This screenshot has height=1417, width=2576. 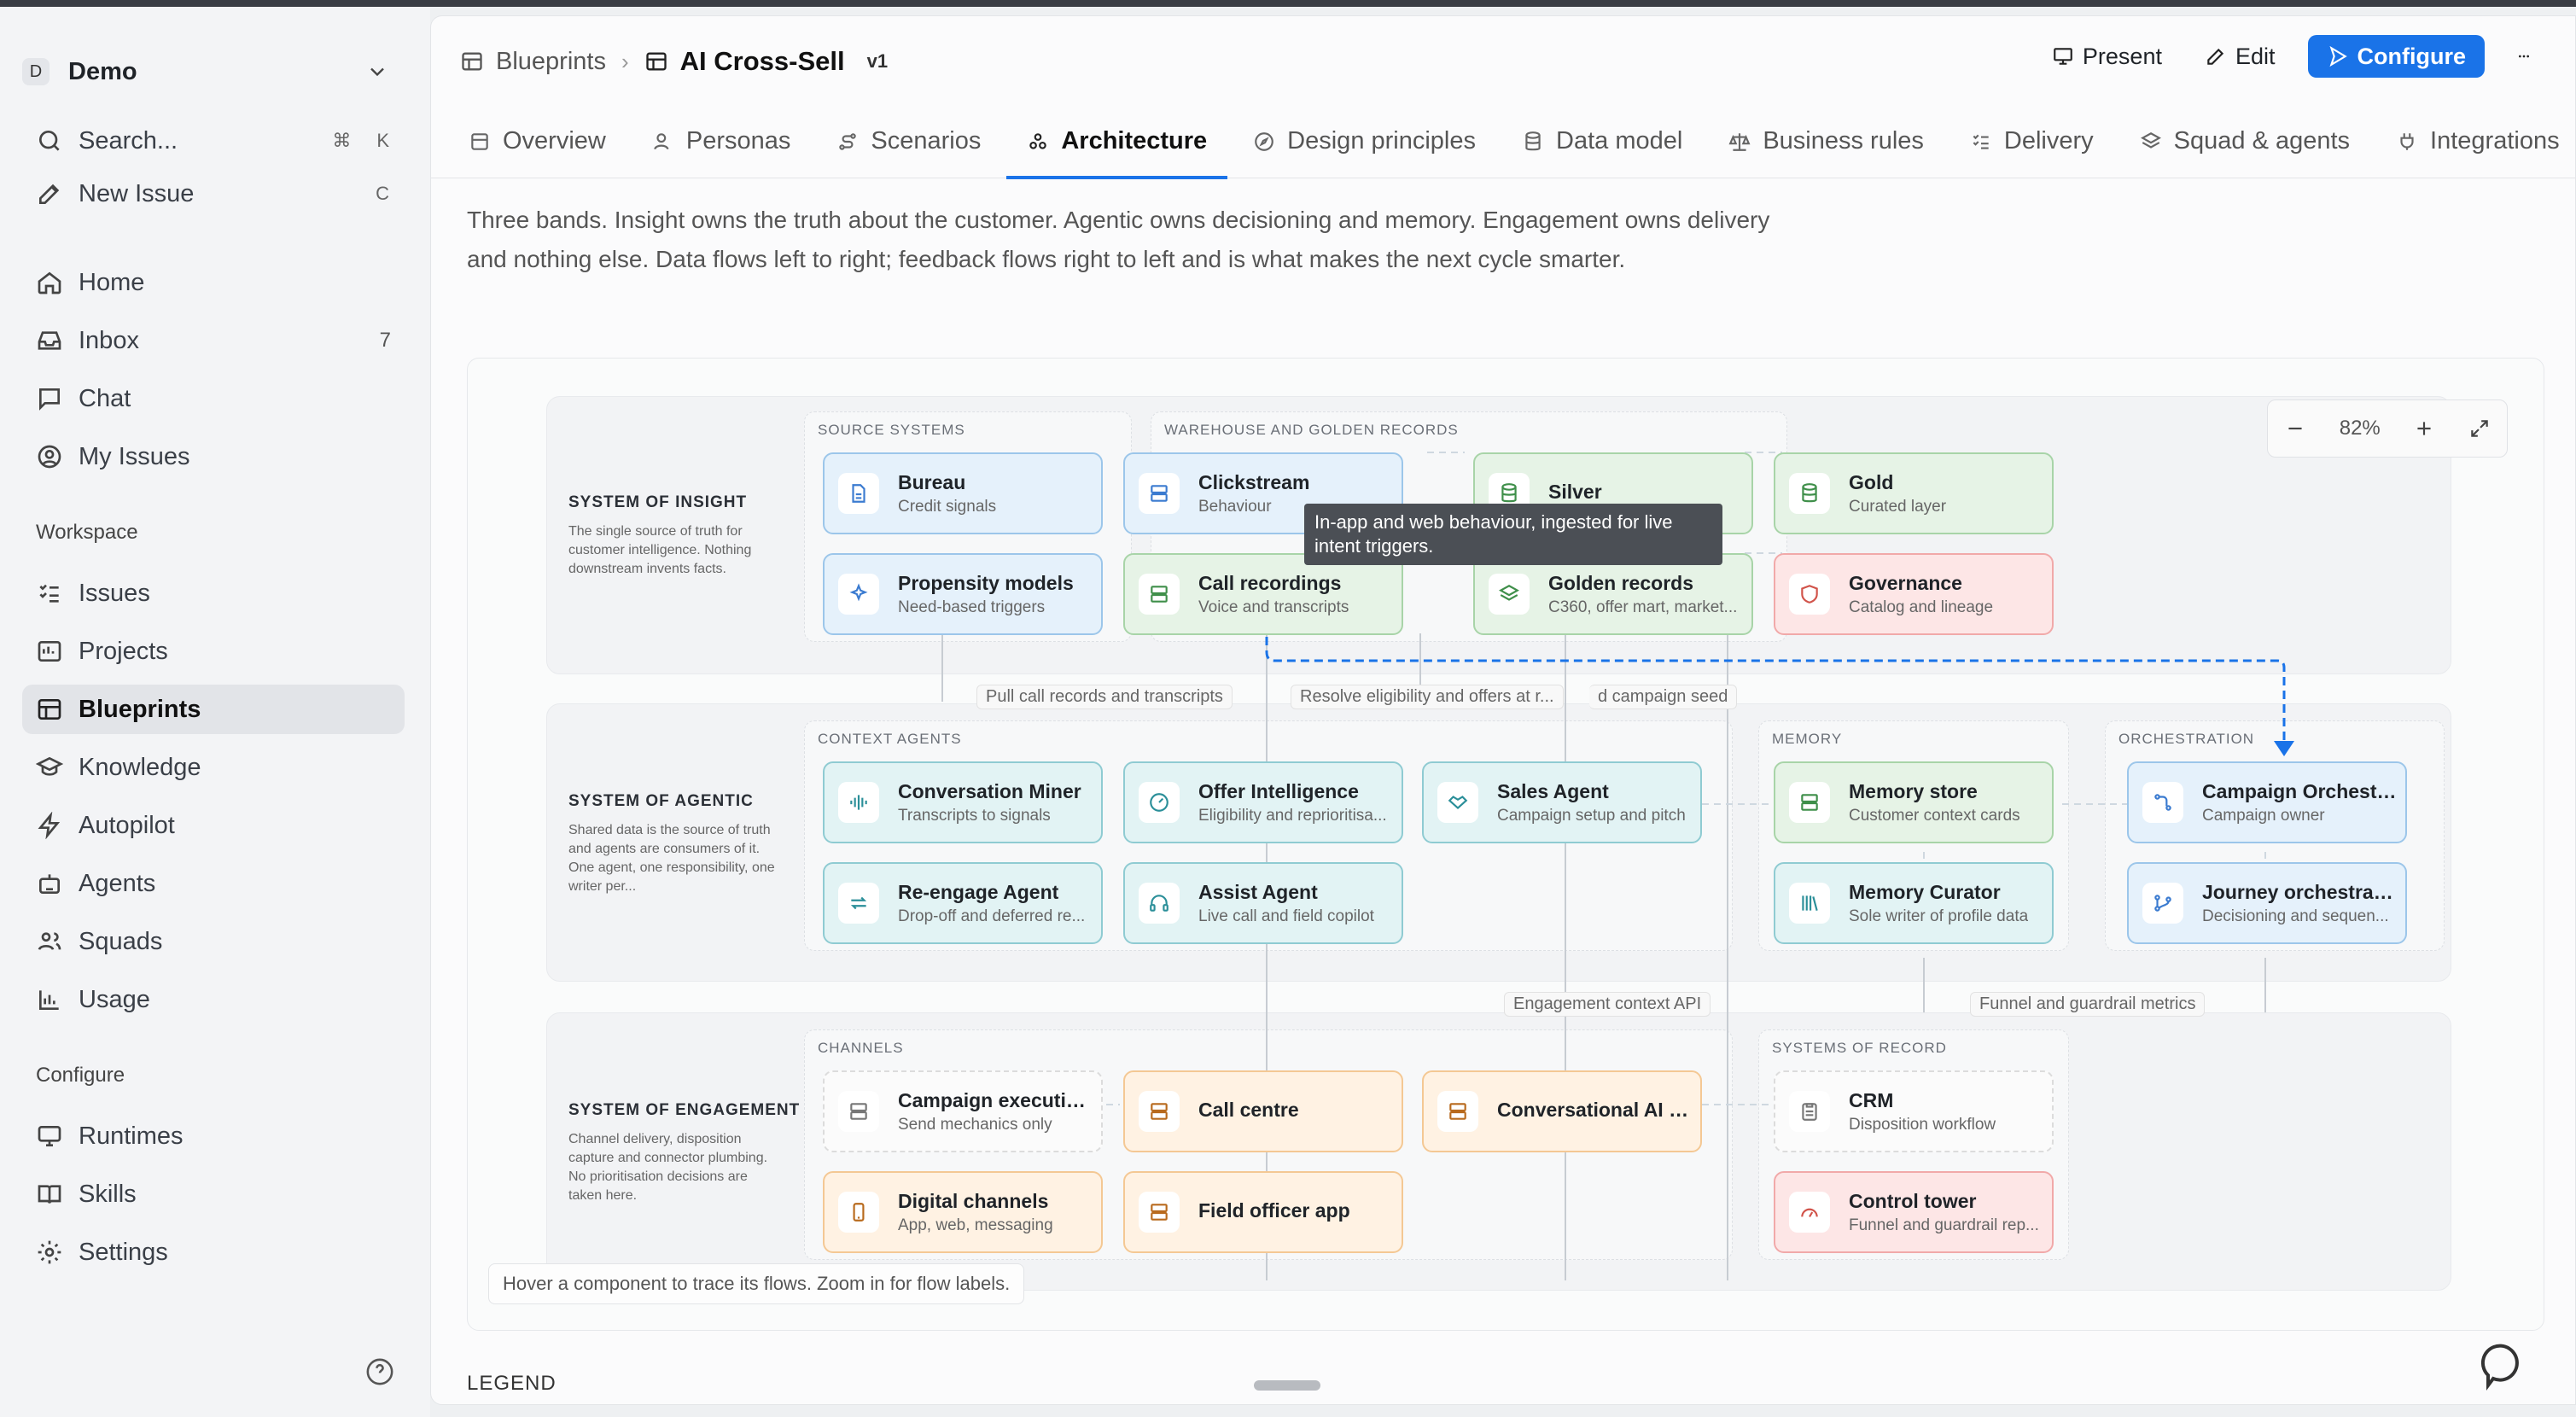 What do you see at coordinates (537, 141) in the screenshot?
I see `tab-overview: Overview` at bounding box center [537, 141].